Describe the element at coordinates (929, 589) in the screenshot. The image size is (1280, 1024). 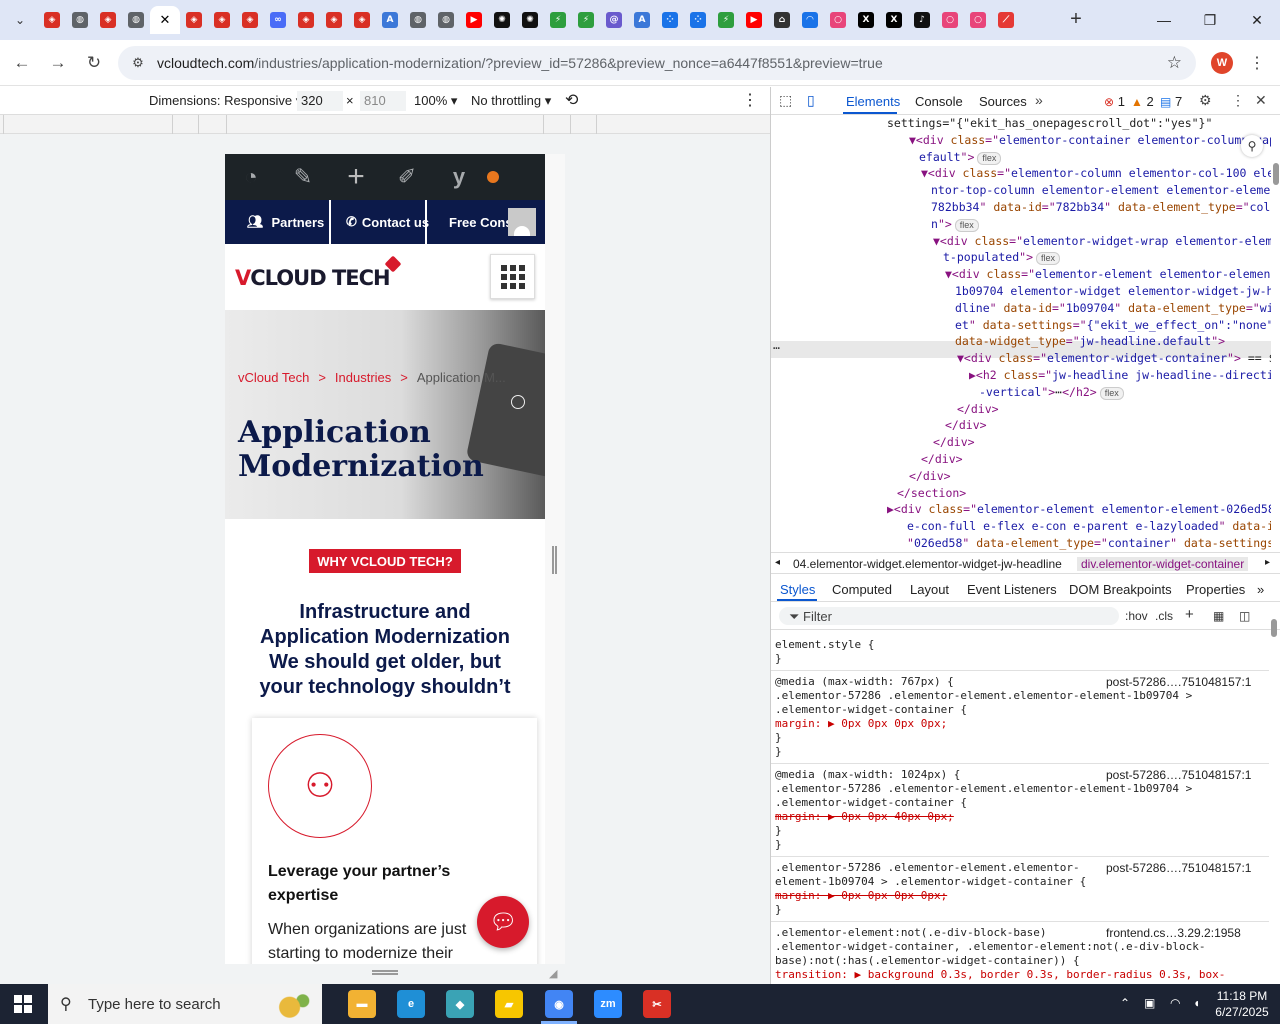
I see `subtab-layout: Layout` at that location.